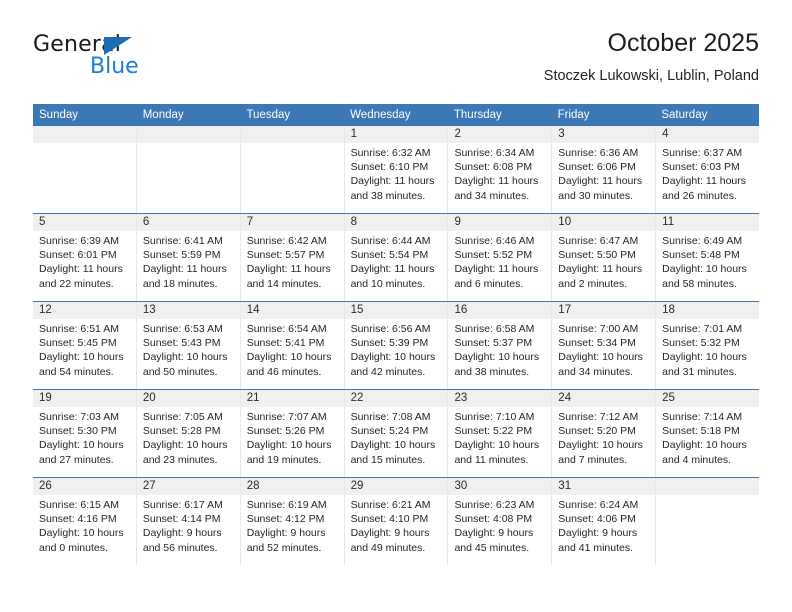  What do you see at coordinates (701, 255) in the screenshot?
I see `sunset-text: Sunset: 5:48 PM` at bounding box center [701, 255].